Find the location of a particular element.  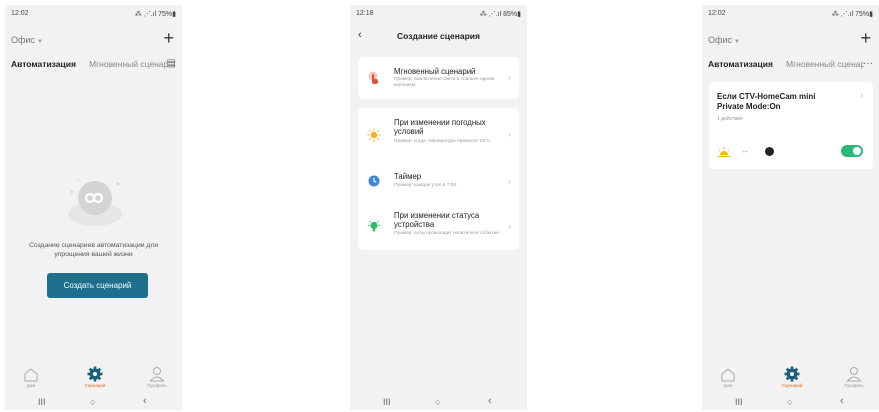

device-status-icon is located at coordinates (374, 226).